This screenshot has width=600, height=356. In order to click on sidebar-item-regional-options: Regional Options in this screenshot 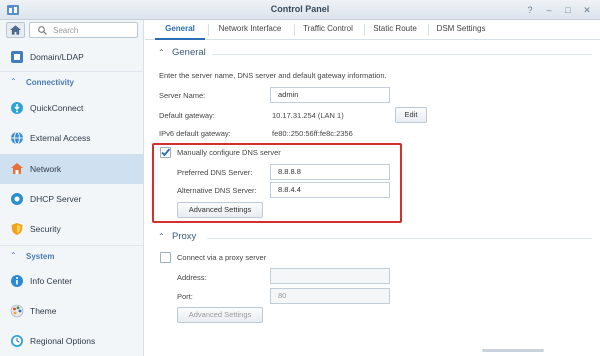, I will do `click(71, 341)`.